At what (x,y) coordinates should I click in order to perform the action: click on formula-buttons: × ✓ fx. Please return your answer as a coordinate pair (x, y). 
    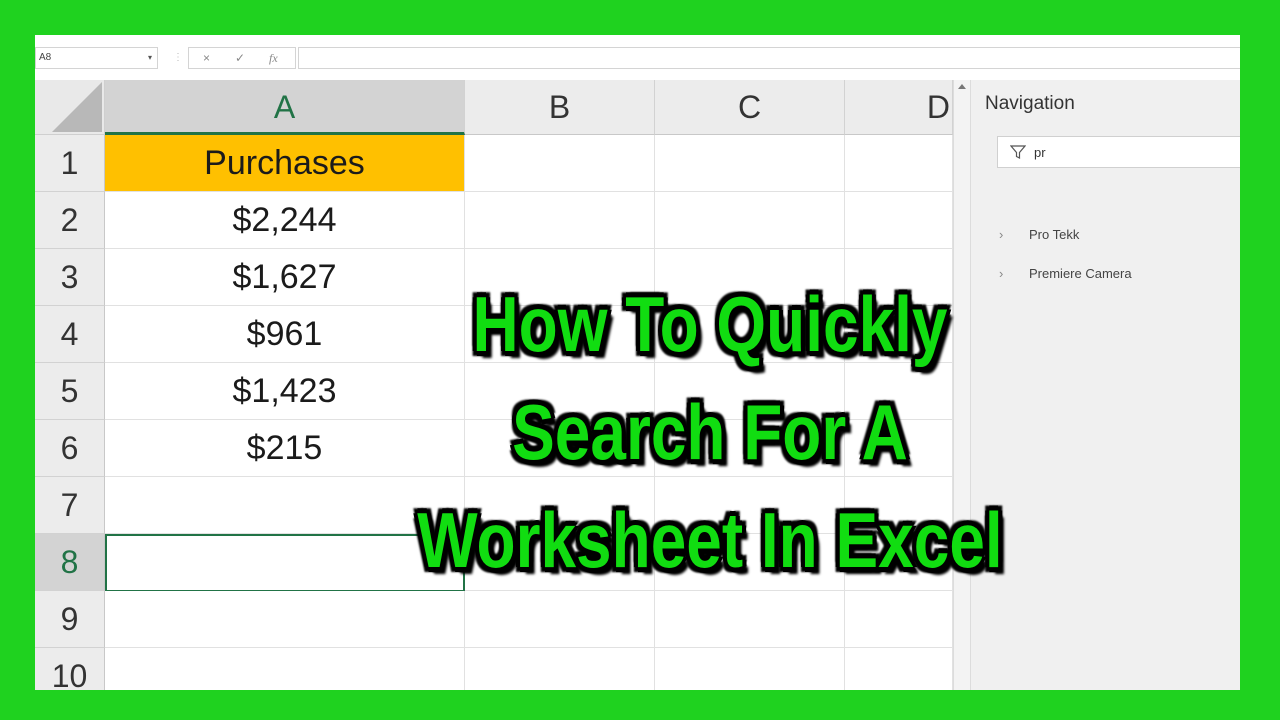
    Looking at the image, I should click on (242, 58).